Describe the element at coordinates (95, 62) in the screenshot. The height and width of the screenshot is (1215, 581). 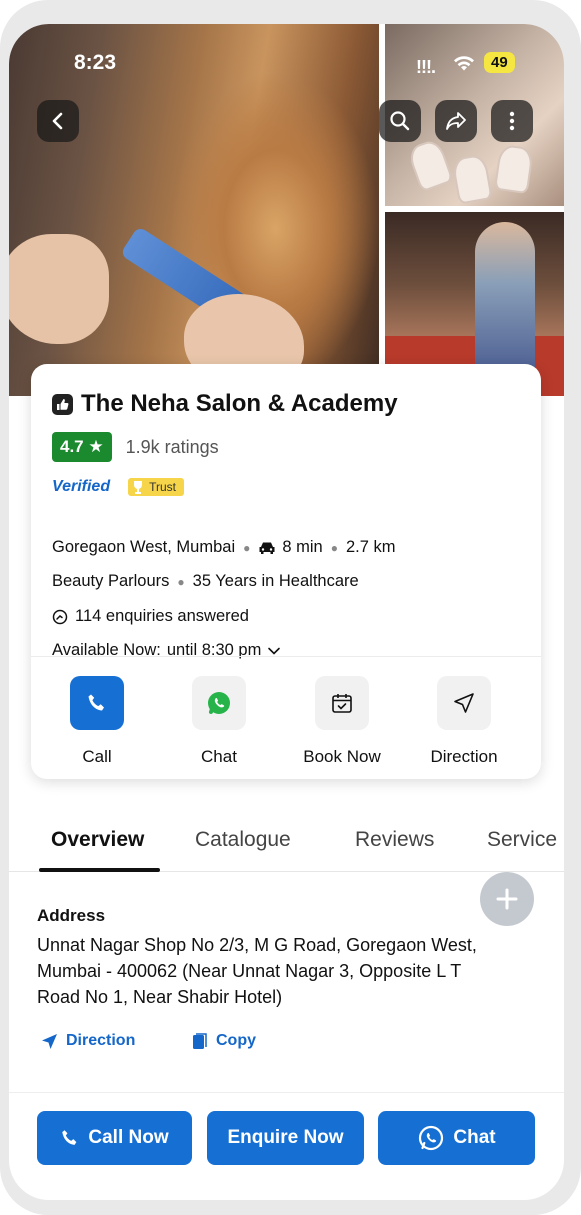
I see `status-time: 8:23` at that location.